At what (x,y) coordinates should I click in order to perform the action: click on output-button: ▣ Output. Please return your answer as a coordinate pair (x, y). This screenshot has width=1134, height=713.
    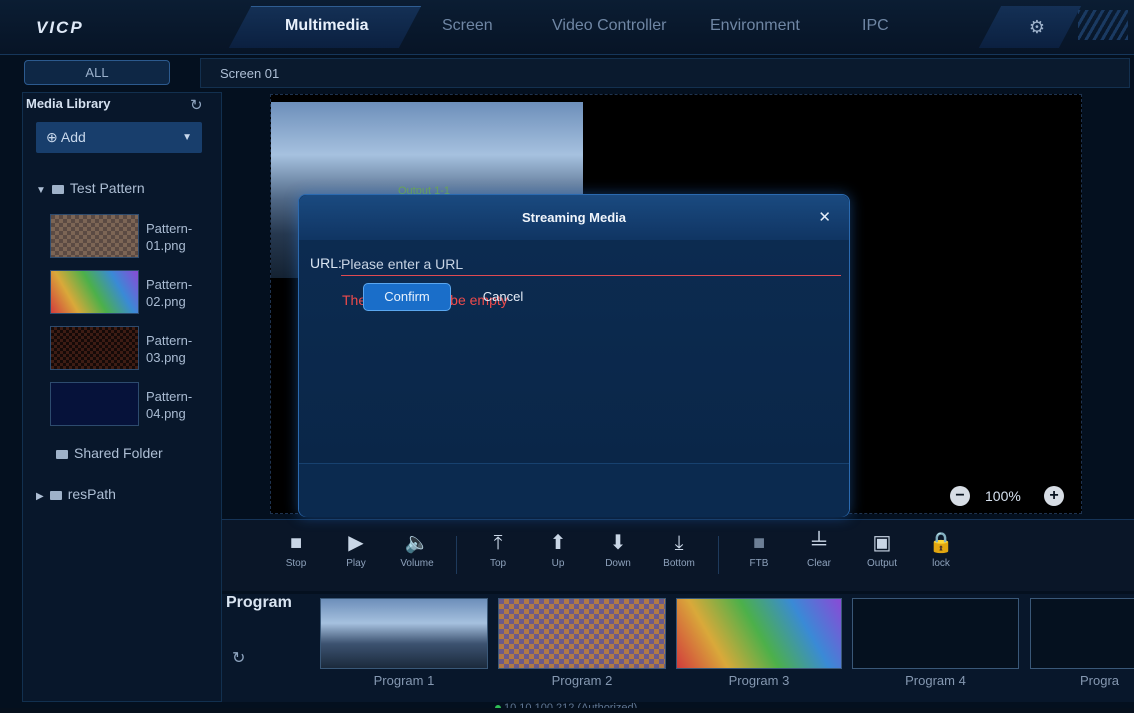
    Looking at the image, I should click on (882, 549).